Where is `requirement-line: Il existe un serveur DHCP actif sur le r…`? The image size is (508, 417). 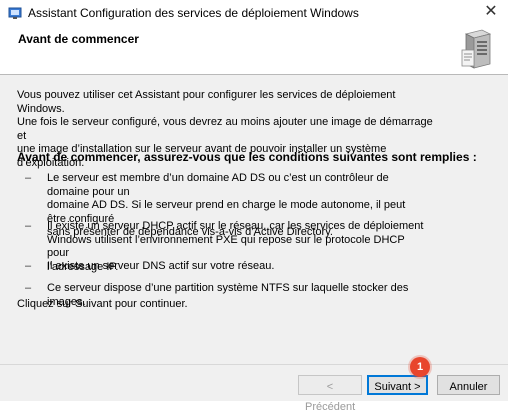
requirement-line: Il existe un serveur DHCP actif sur le r… is located at coordinates (235, 226).